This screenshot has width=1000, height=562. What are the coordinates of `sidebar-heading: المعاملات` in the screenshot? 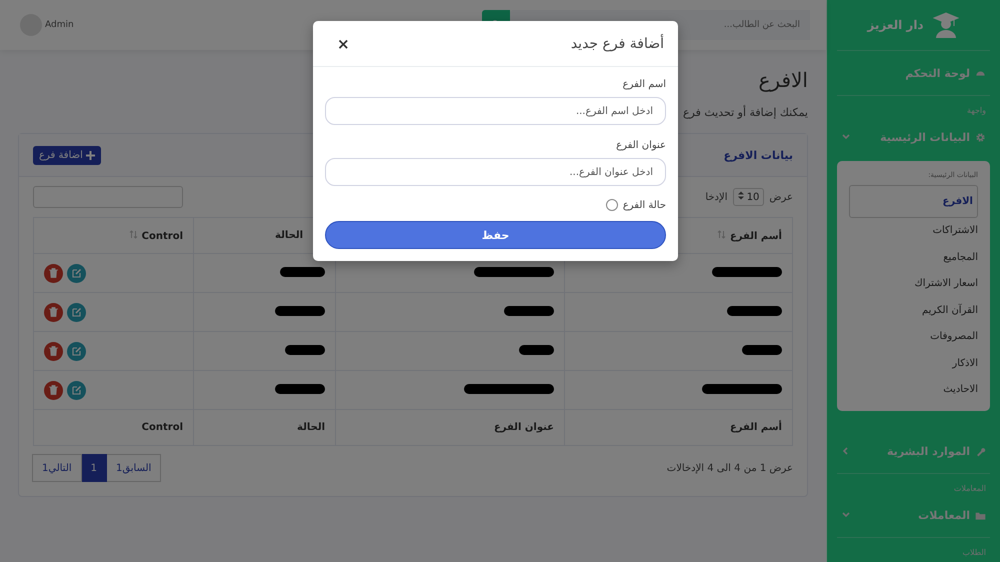 It's located at (970, 488).